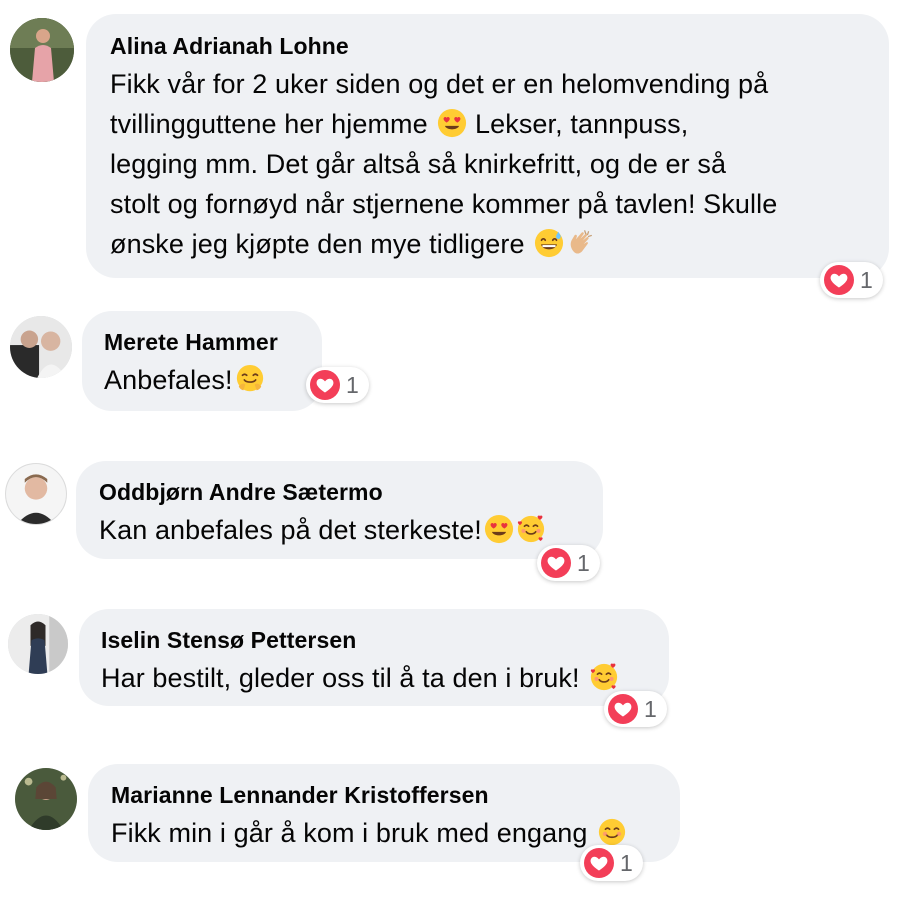 The width and height of the screenshot is (900, 900). What do you see at coordinates (290, 530) in the screenshot?
I see `comment-text-segment: Kan anbefales på det sterkeste!` at bounding box center [290, 530].